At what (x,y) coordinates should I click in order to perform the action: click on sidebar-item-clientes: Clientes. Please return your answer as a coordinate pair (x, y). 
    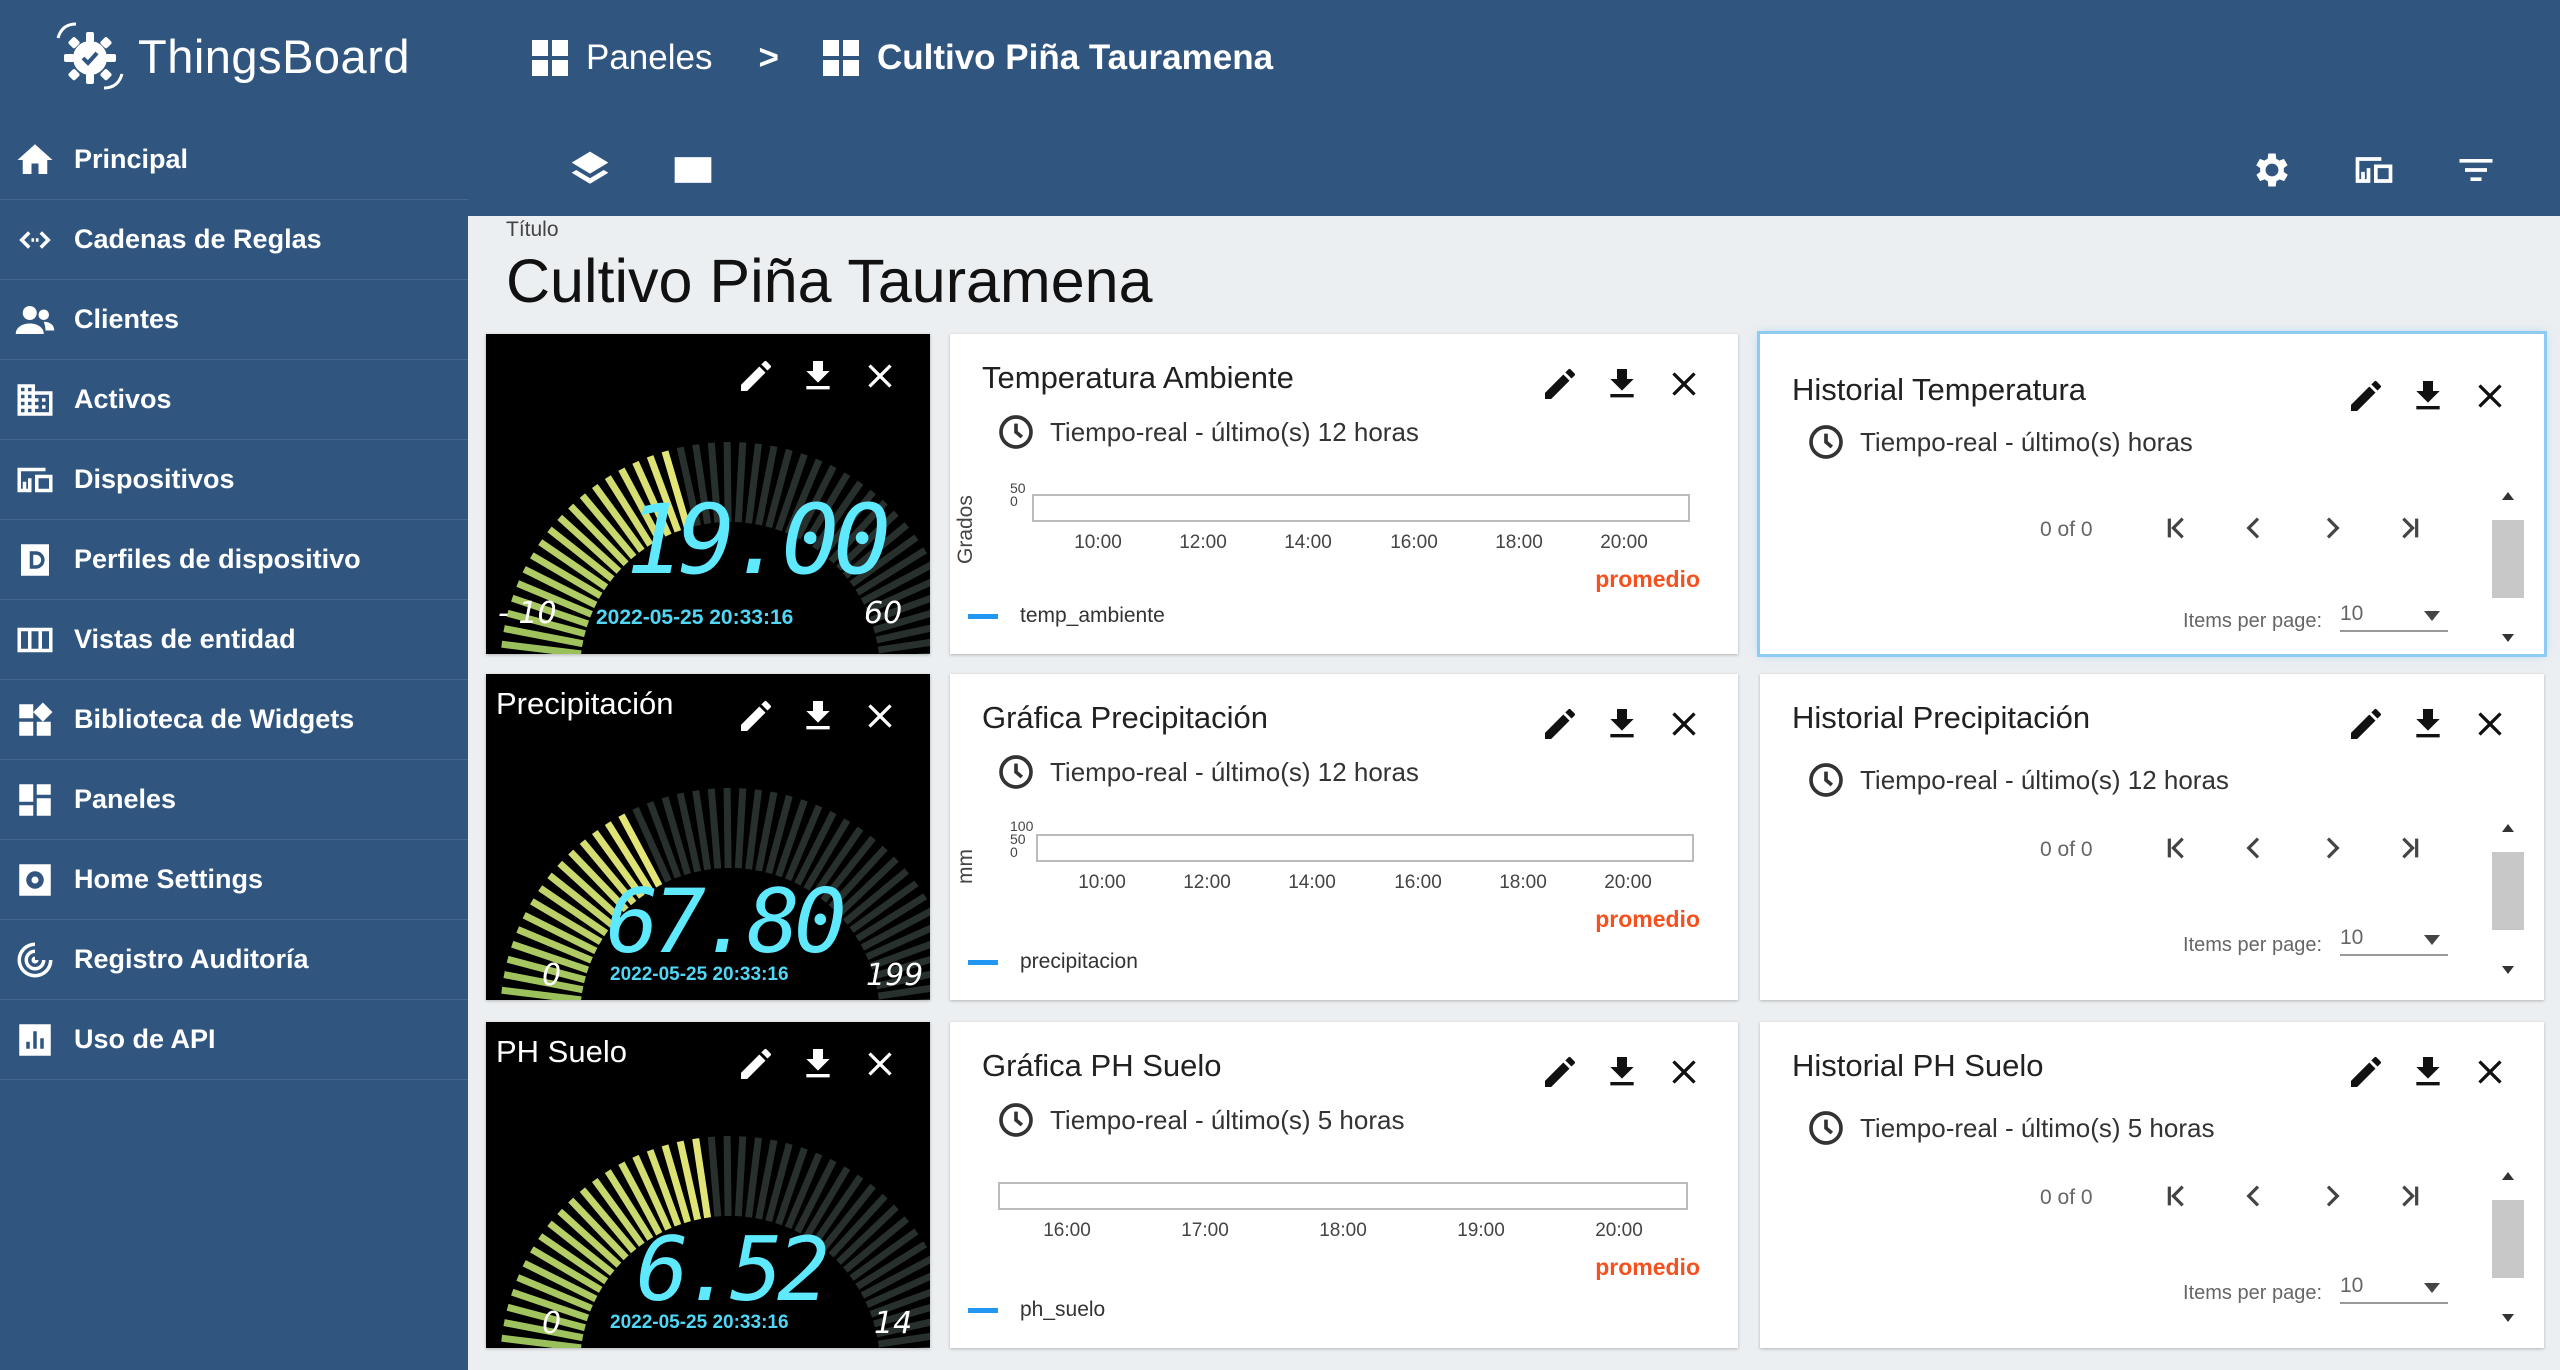
    Looking at the image, I should click on (234, 320).